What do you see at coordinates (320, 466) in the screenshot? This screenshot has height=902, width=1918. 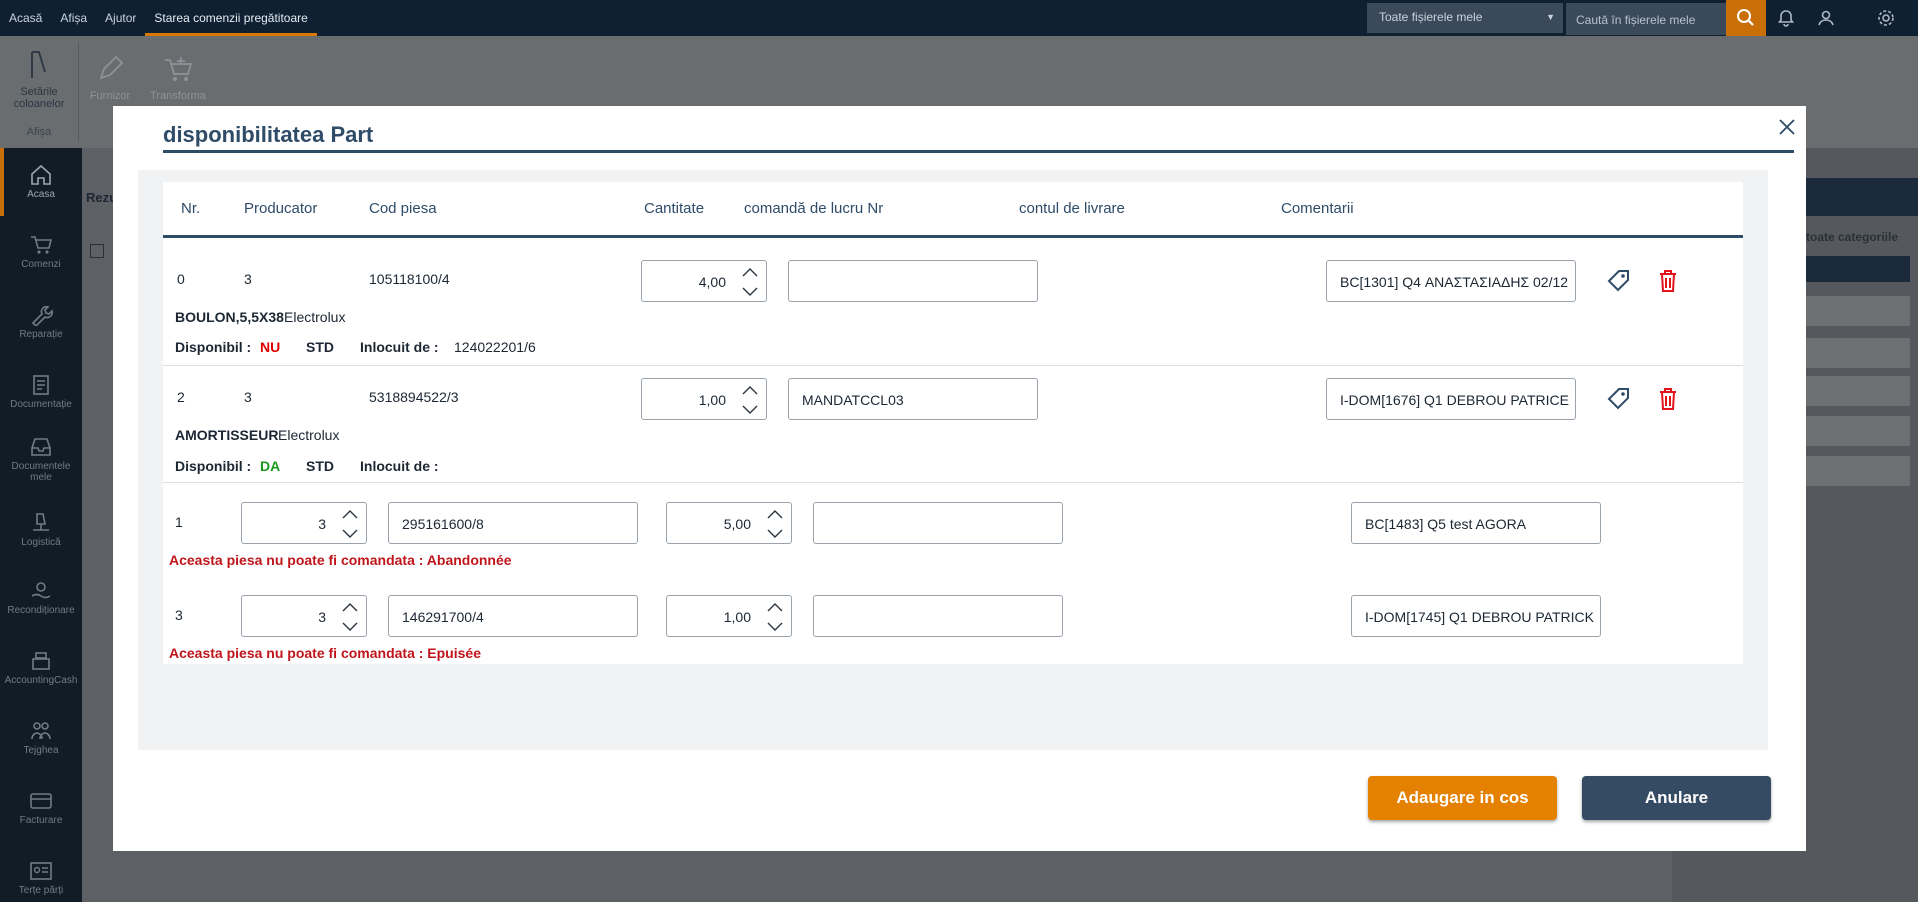 I see `std-label: STD` at bounding box center [320, 466].